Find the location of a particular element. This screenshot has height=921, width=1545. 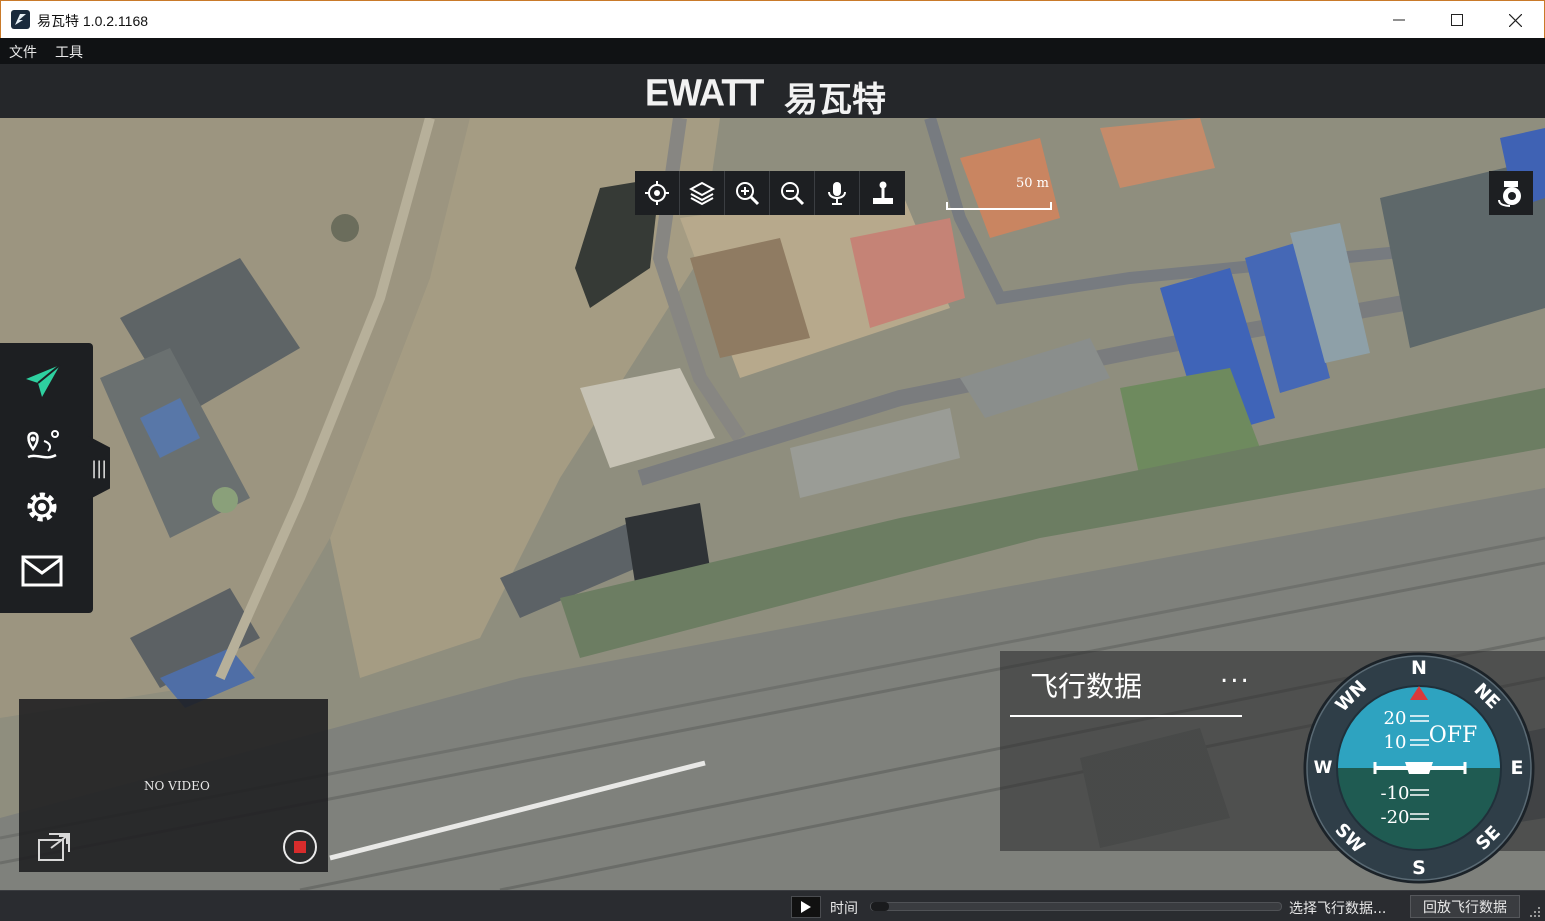

video-popout-button is located at coordinates (54, 849).